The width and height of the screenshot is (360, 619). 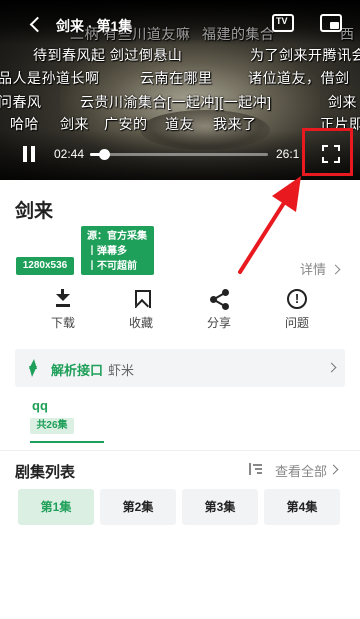 What do you see at coordinates (67, 442) in the screenshot?
I see `source-tab-underline` at bounding box center [67, 442].